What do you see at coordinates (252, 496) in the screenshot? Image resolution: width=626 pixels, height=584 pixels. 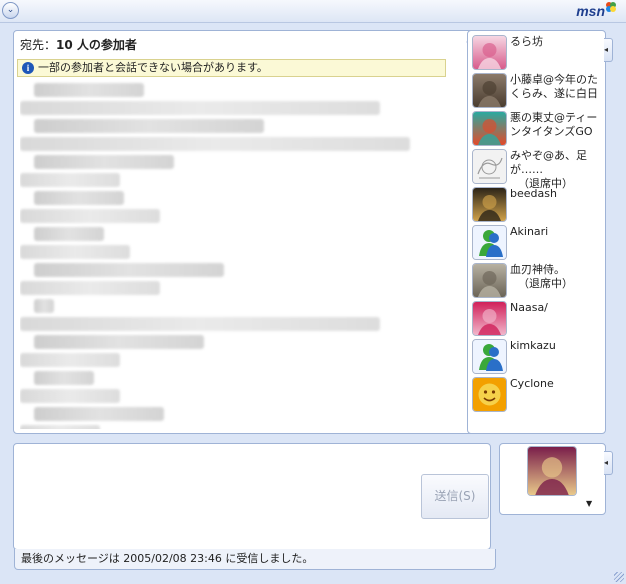 I see `message-input-area: 送信(S)` at bounding box center [252, 496].